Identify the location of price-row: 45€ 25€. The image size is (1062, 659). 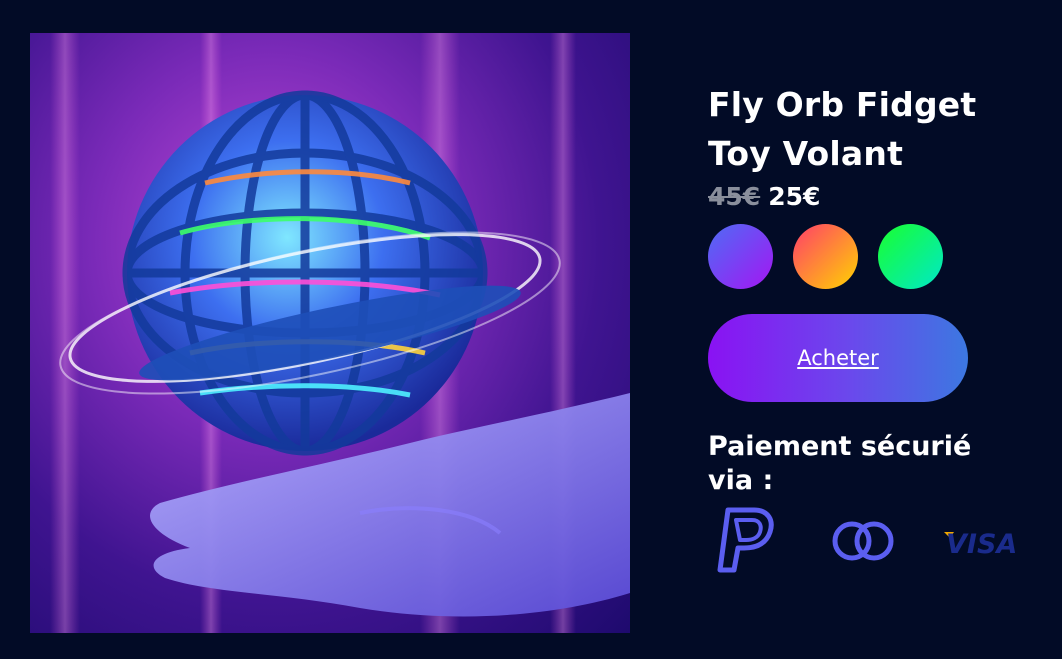
(868, 197).